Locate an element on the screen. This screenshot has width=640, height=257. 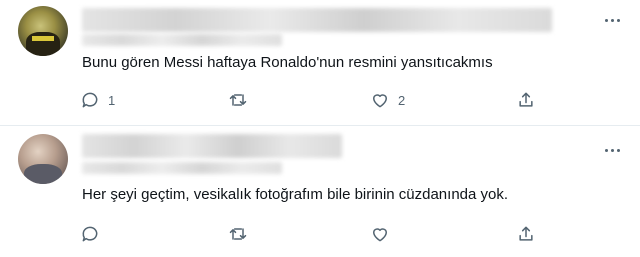
reply-button is located at coordinates (94, 234).